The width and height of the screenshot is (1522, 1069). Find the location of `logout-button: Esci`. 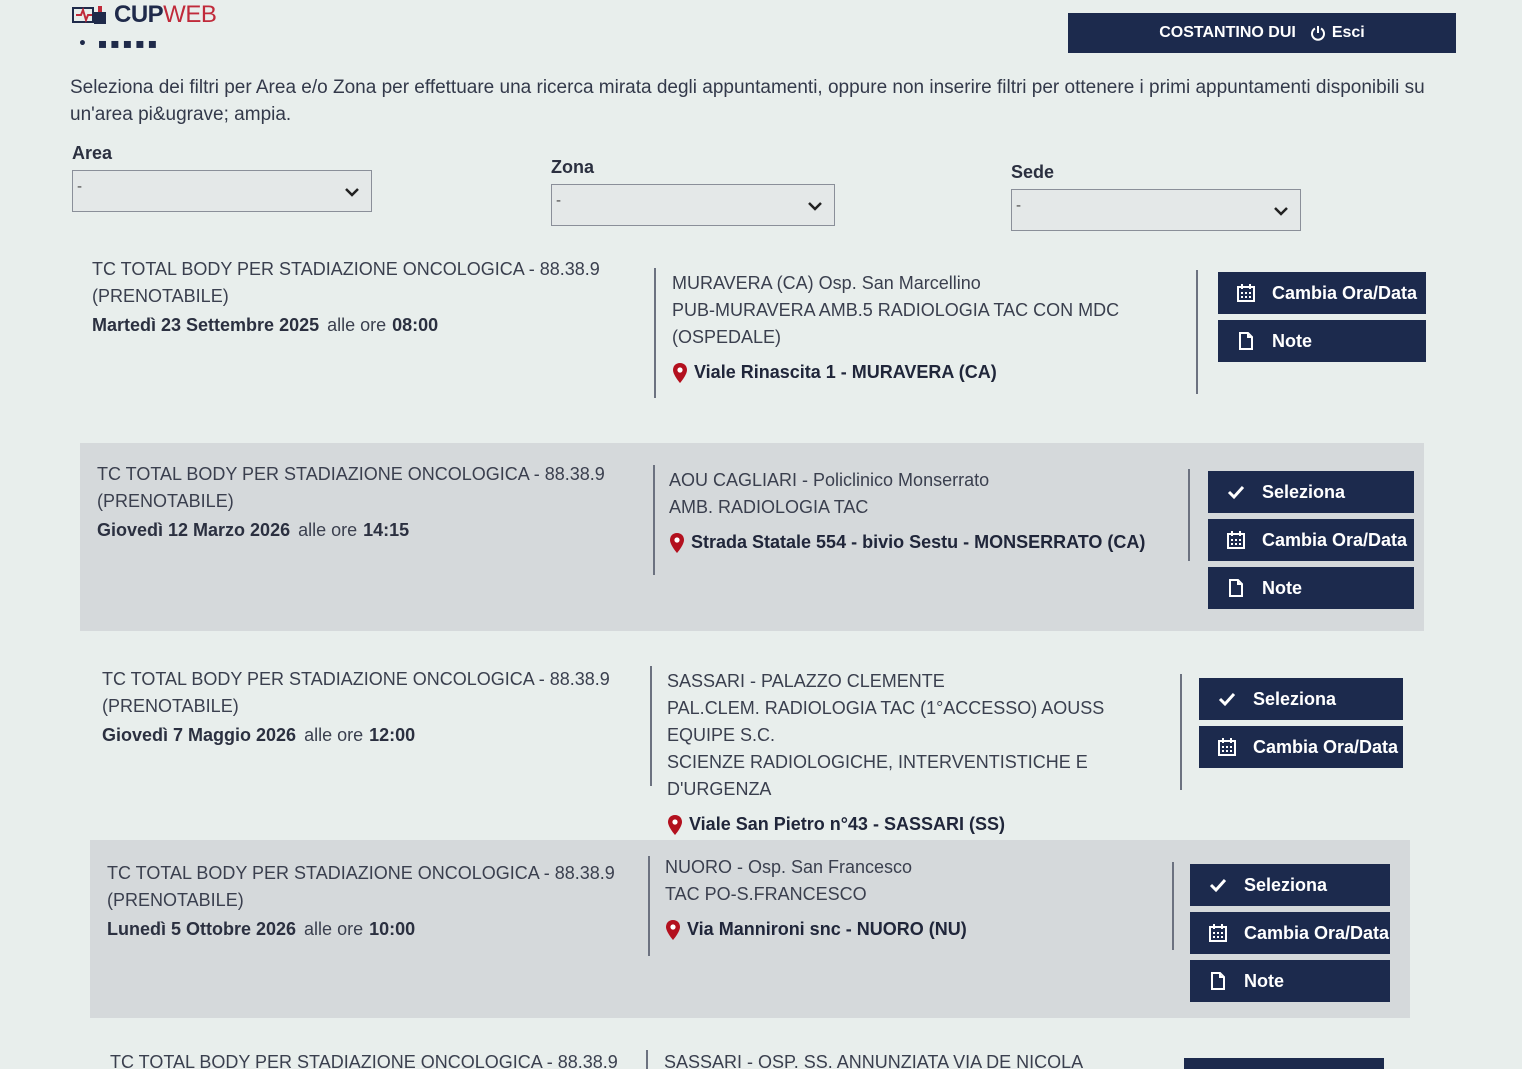

logout-button: Esci is located at coordinates (1348, 33).